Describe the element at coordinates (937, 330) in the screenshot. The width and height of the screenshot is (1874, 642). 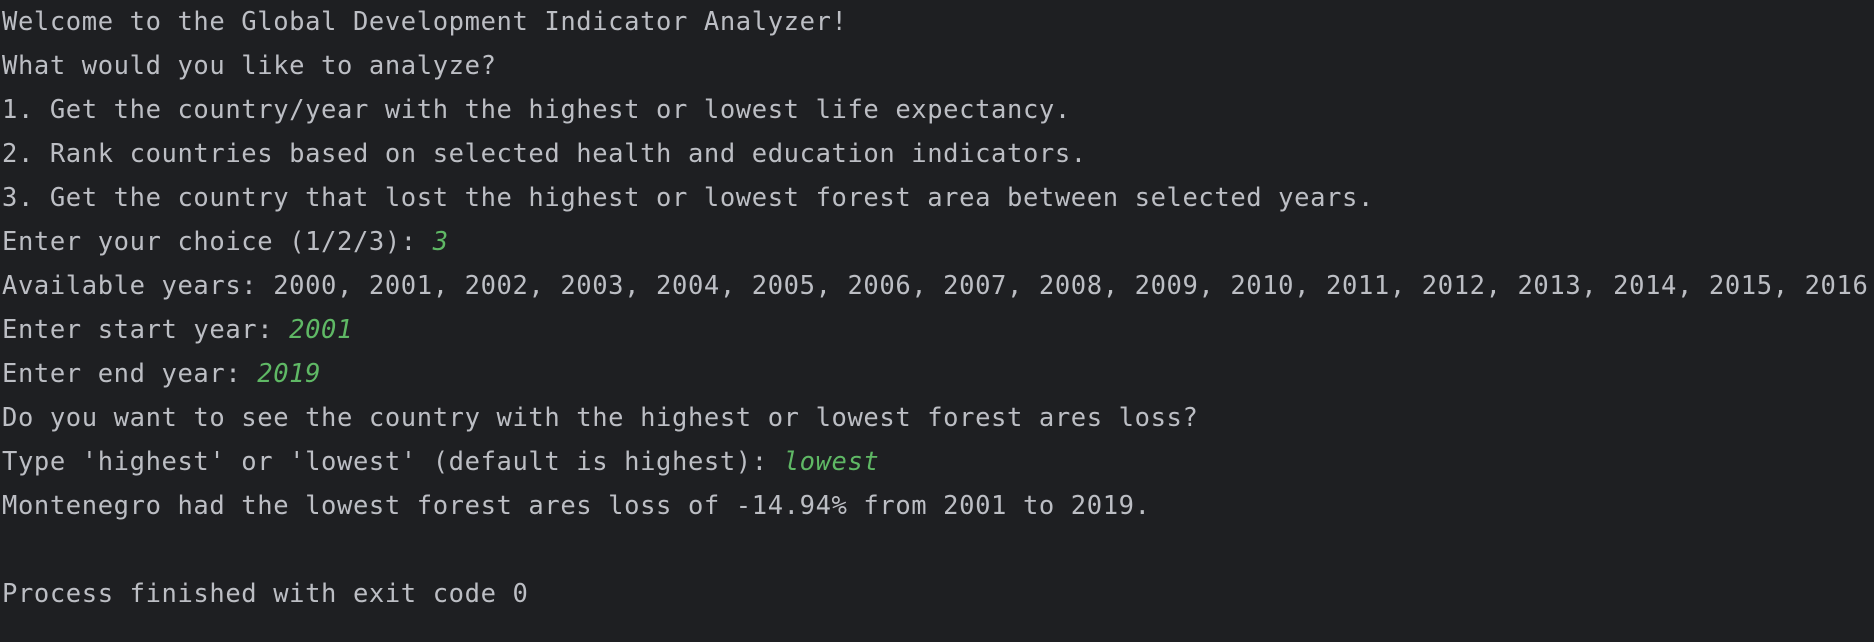
I see `console-line-start-year: Enter start year: 2001` at that location.